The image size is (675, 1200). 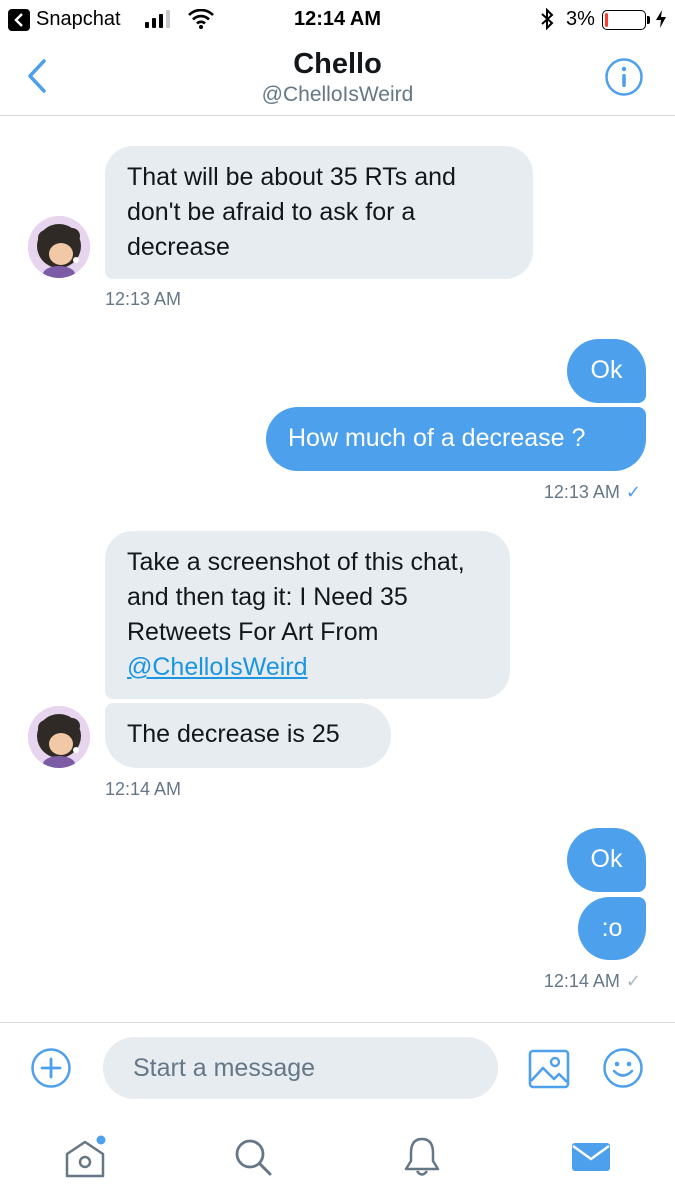 I want to click on message-bubble-sent: How much of a decrease ?, so click(x=456, y=439).